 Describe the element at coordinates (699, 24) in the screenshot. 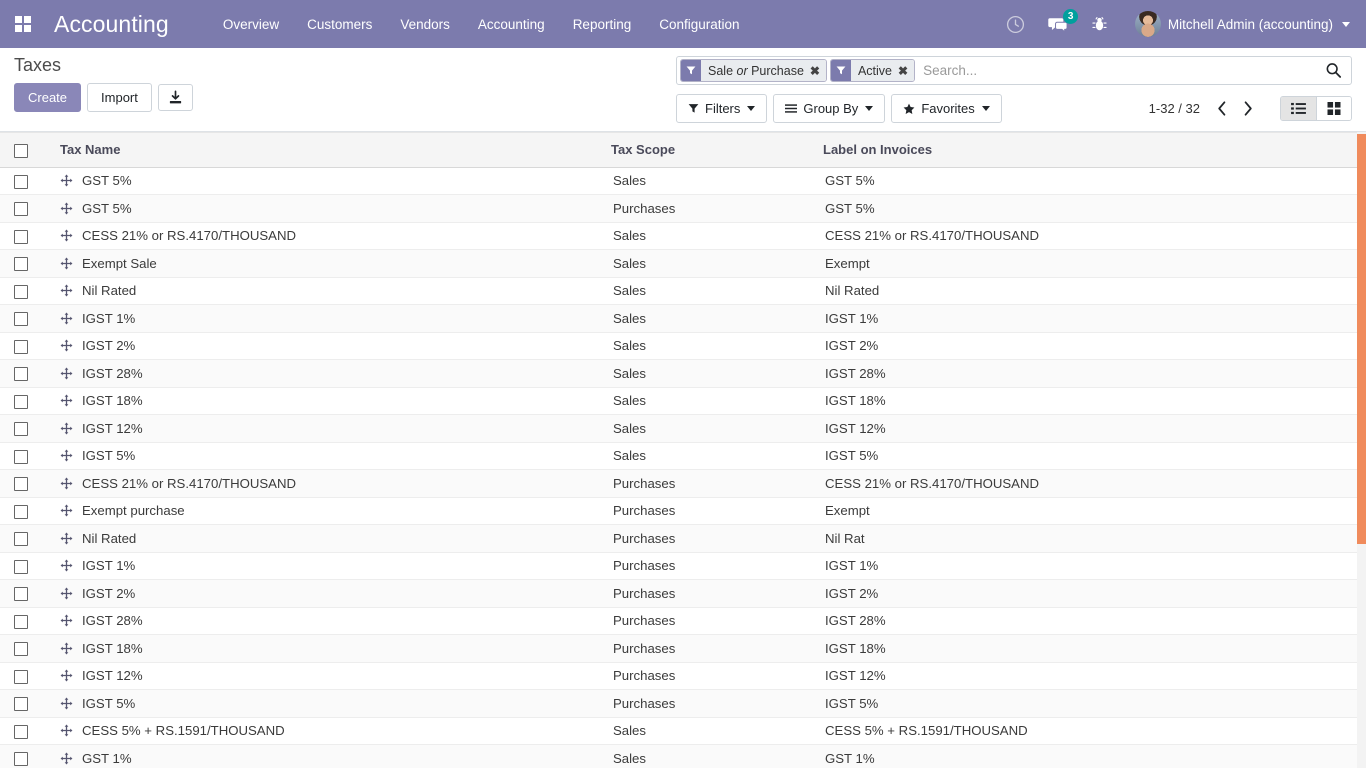

I see `menu-item-configuration: Configuration` at that location.